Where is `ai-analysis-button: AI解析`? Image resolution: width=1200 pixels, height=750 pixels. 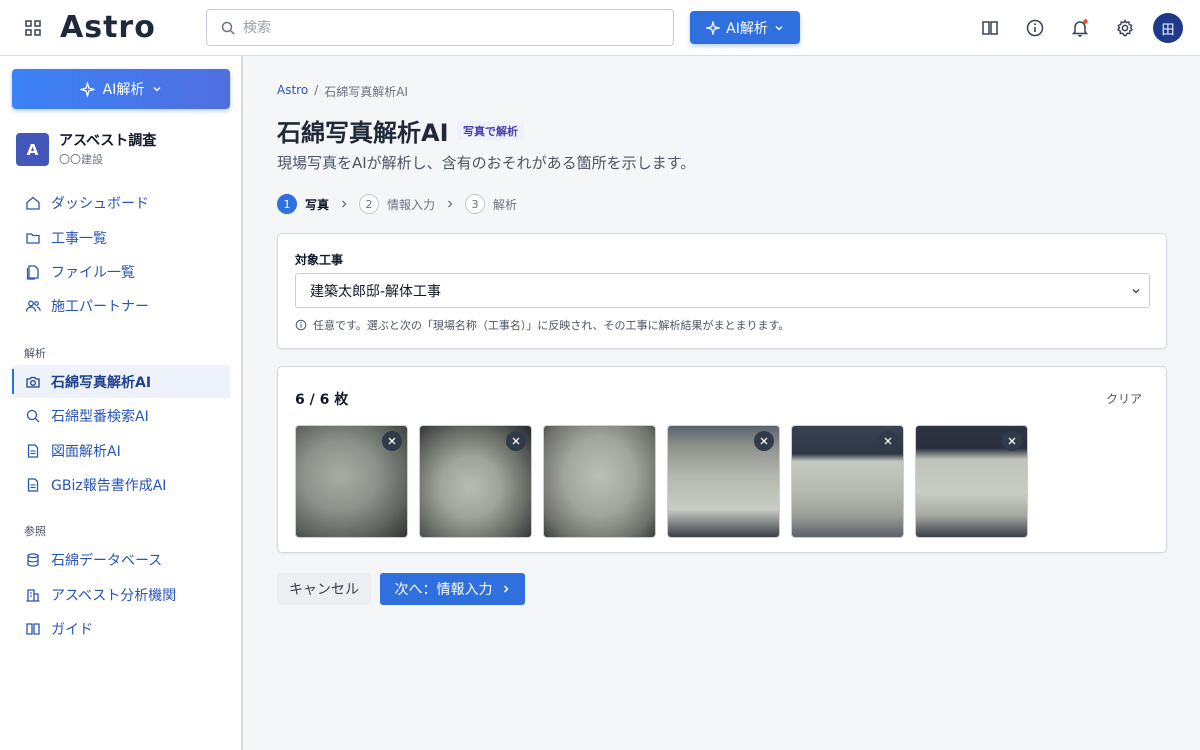 ai-analysis-button: AI解析 is located at coordinates (745, 27).